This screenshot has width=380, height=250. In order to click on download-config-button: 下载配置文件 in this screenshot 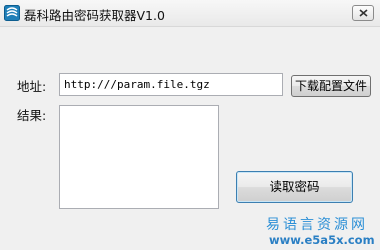, I will do `click(331, 86)`.